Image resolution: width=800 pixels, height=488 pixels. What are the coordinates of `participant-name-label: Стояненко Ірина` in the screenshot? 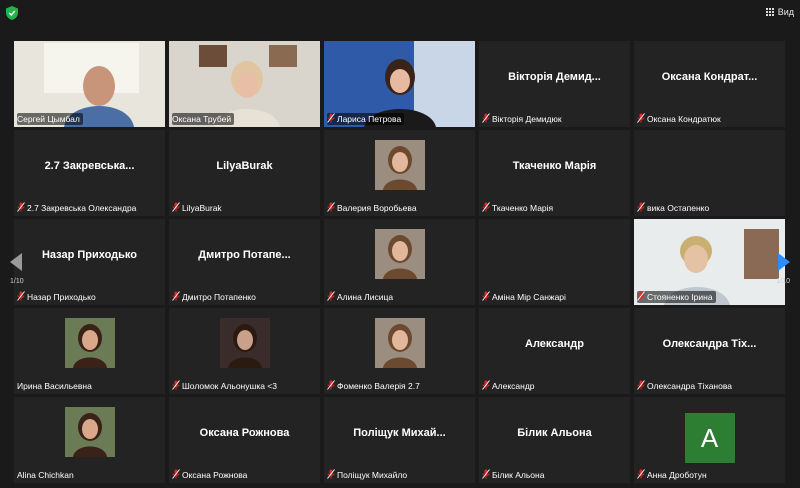 It's located at (676, 297).